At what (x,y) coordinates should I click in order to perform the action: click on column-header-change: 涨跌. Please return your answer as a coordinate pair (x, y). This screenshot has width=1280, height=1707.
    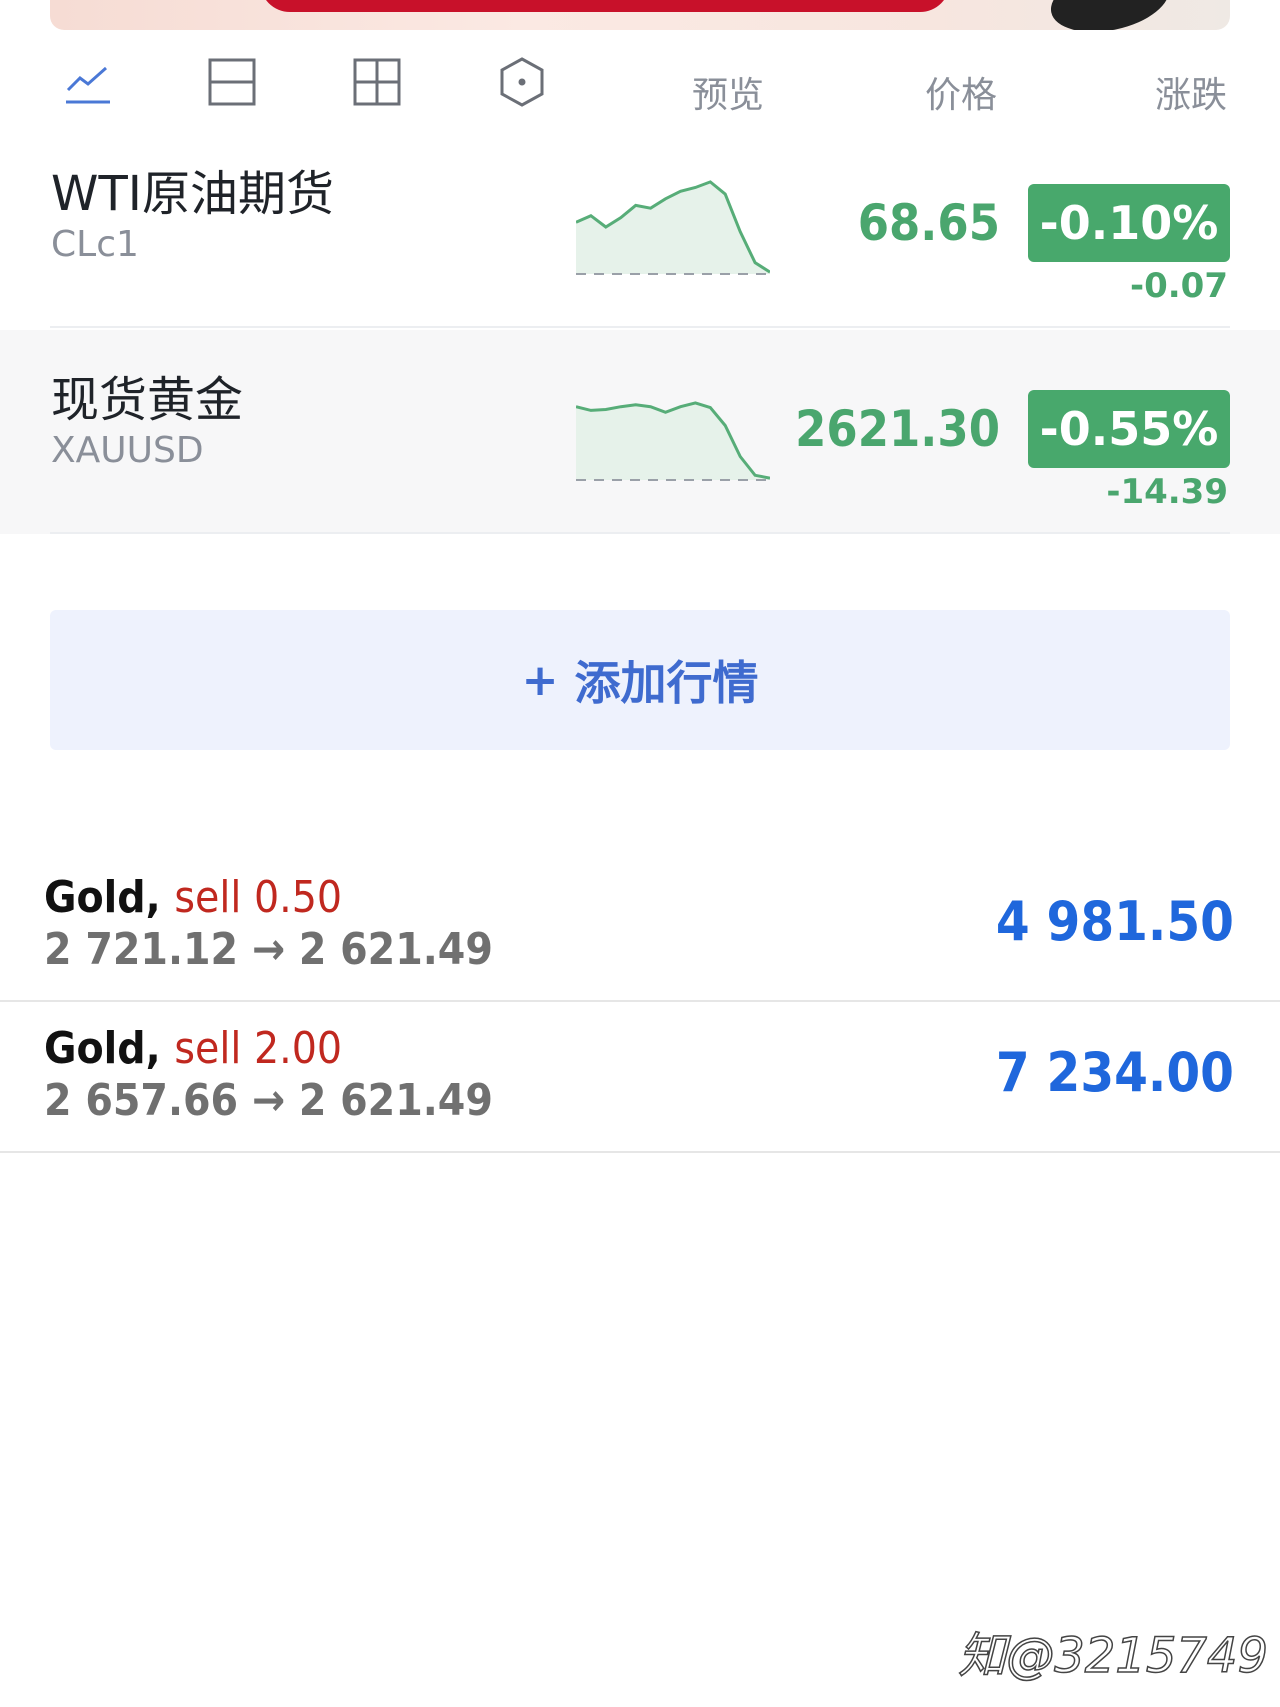
    Looking at the image, I should click on (1191, 92).